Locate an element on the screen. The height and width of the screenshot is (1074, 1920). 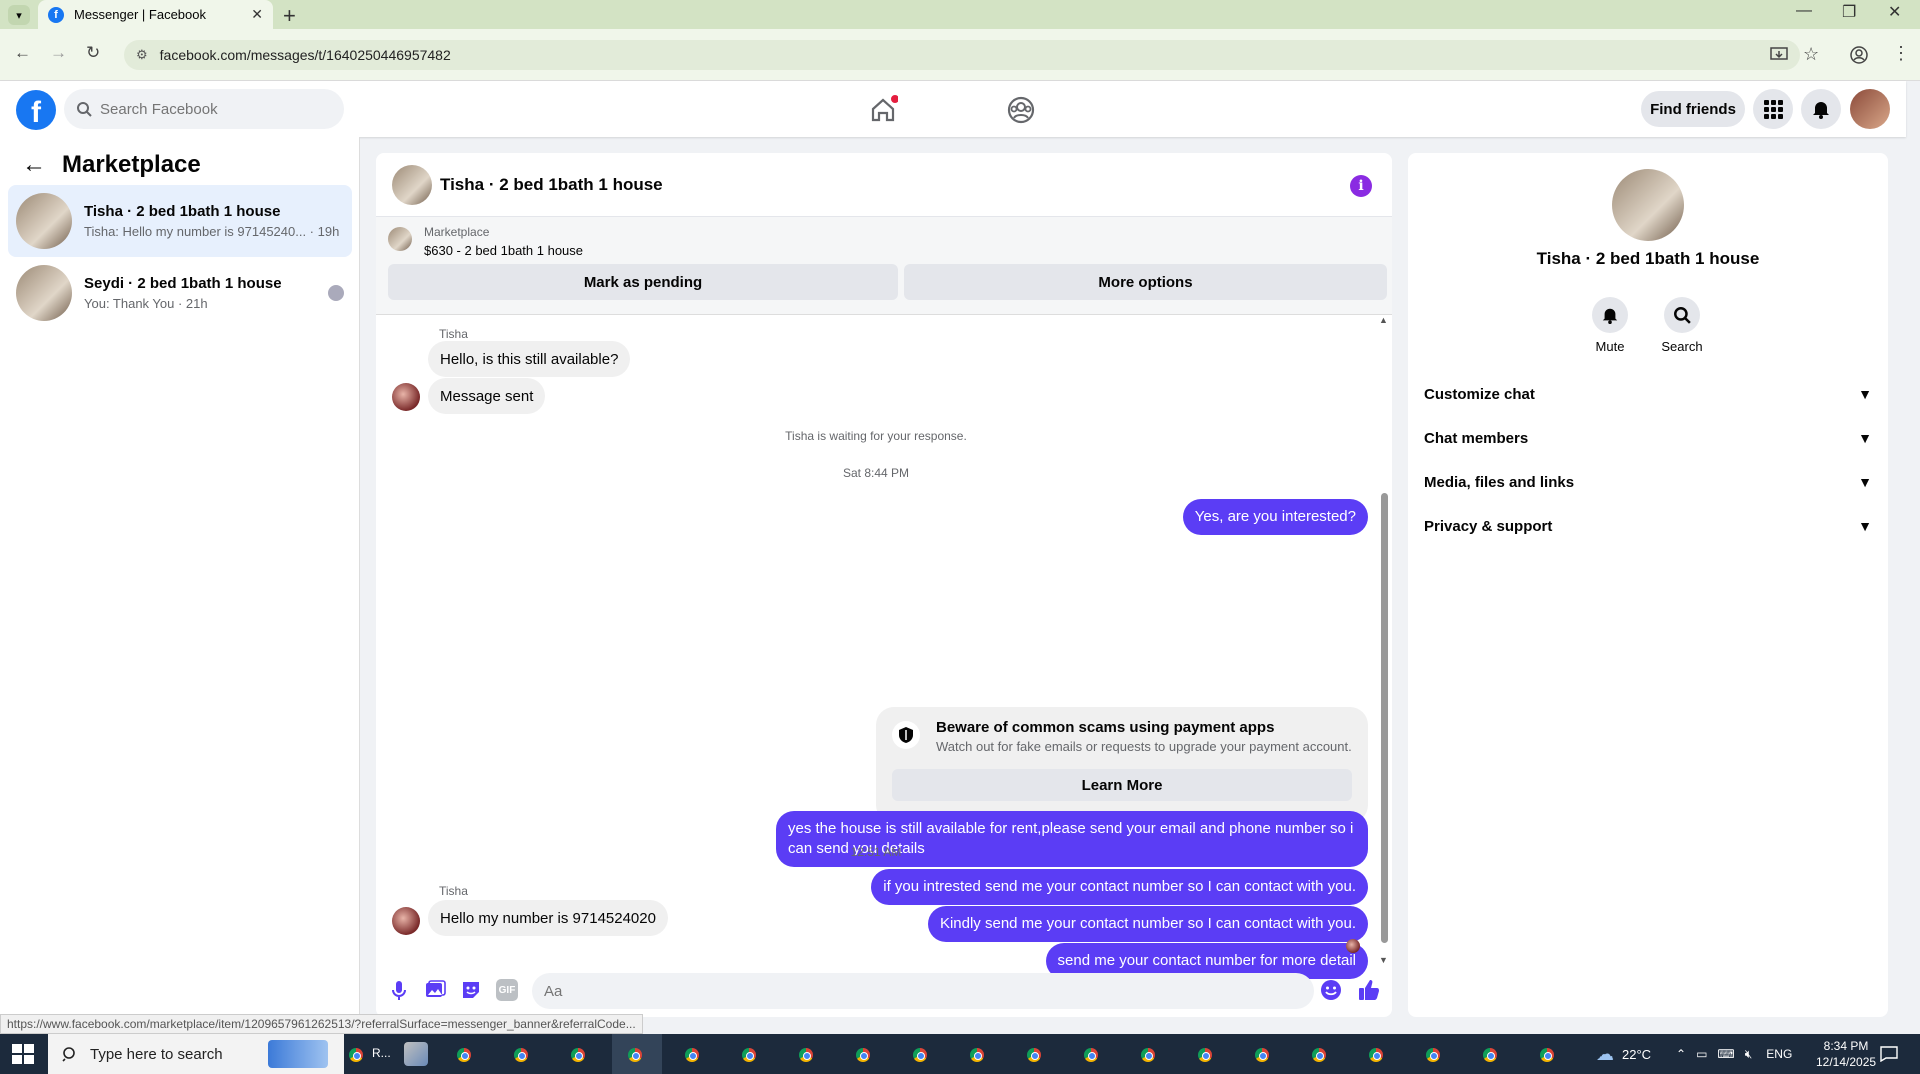
chat-scrollbar: ▲ ▼ is located at coordinates (1384, 640).